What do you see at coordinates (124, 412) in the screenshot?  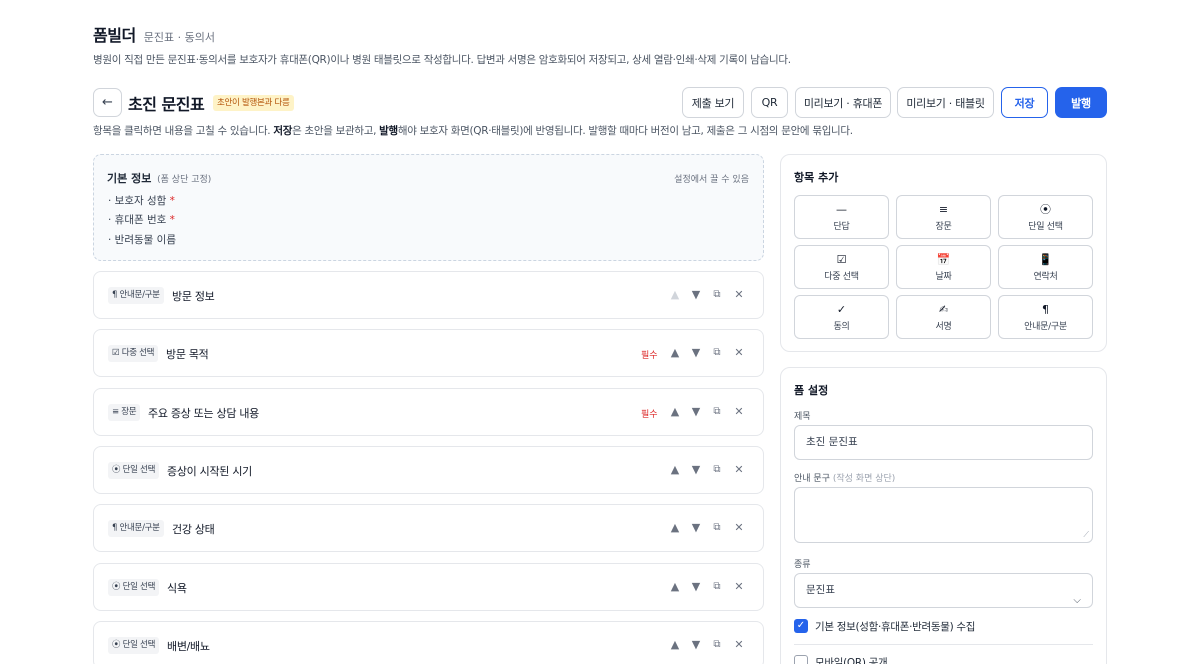 I see `question-type-badge: ≡ 장문` at bounding box center [124, 412].